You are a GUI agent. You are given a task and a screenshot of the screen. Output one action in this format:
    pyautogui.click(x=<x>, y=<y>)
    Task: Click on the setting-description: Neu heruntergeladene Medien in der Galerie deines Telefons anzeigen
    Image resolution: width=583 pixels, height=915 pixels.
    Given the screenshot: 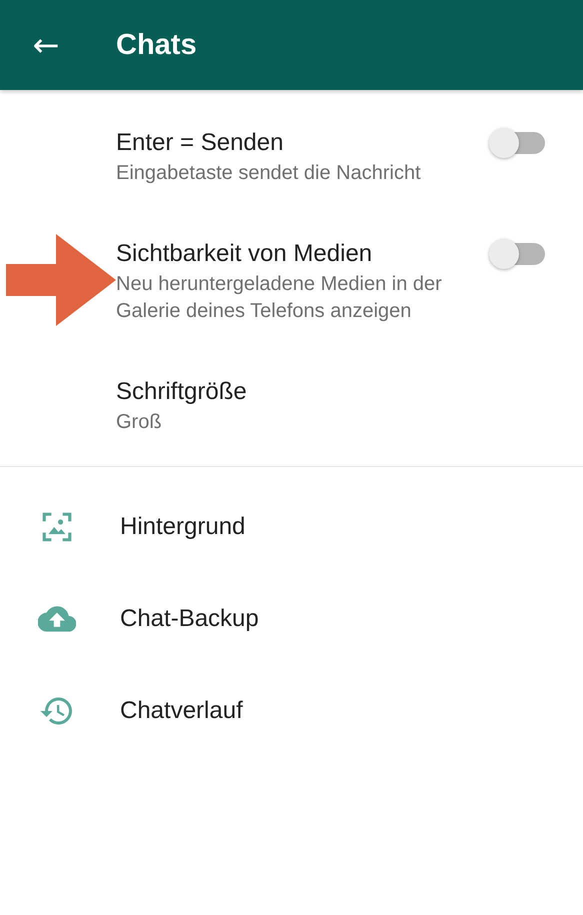 What is the action you would take?
    pyautogui.click(x=279, y=298)
    